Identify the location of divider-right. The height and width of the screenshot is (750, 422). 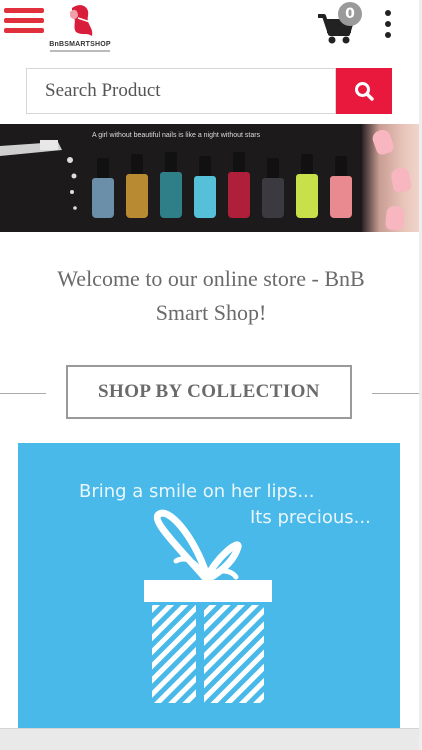
(397, 393).